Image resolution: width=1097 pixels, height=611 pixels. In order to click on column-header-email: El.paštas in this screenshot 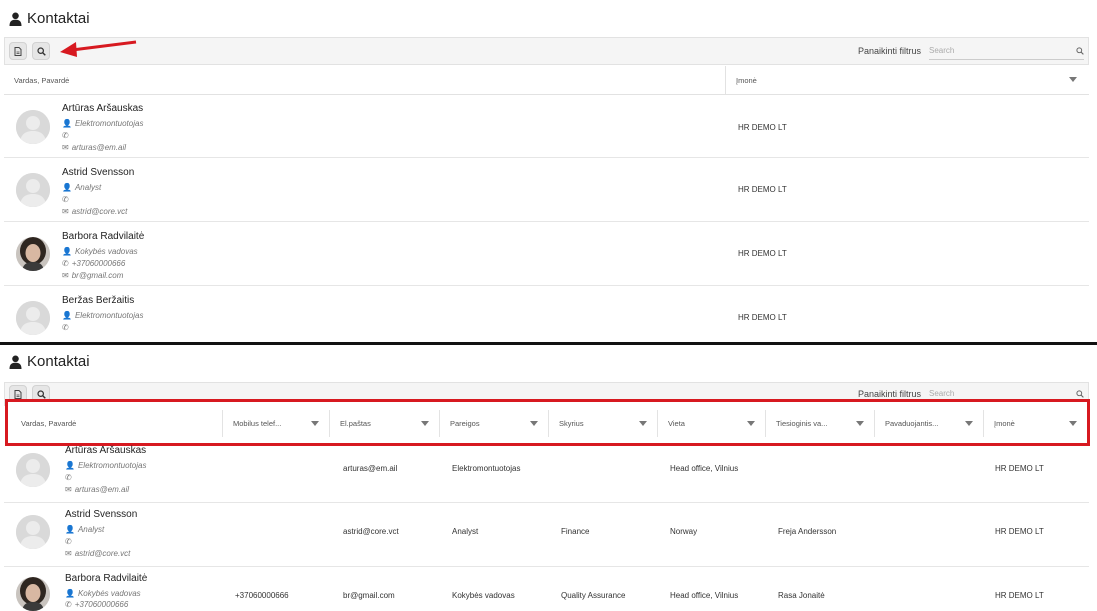, I will do `click(385, 423)`.